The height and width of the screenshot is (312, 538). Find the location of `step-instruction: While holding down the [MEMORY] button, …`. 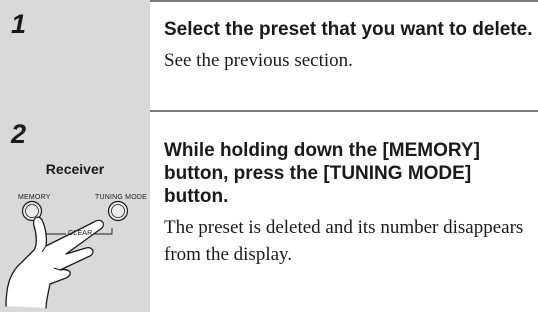

step-instruction: While holding down the [MEMORY] button, … is located at coordinates (322, 173).